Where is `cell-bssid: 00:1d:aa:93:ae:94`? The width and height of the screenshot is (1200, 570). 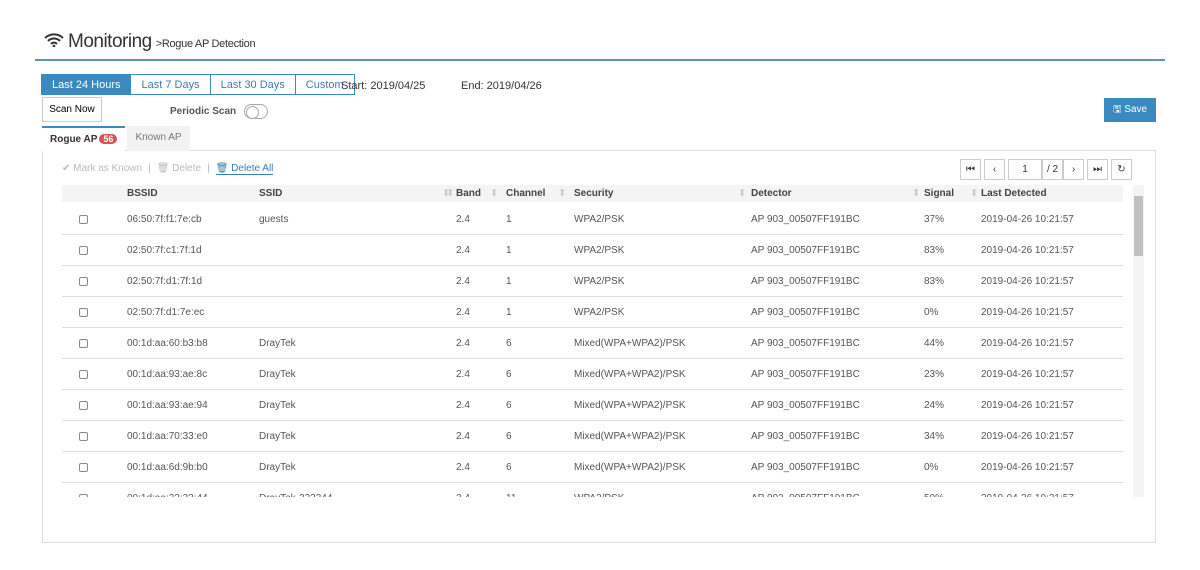 cell-bssid: 00:1d:aa:93:ae:94 is located at coordinates (167, 405).